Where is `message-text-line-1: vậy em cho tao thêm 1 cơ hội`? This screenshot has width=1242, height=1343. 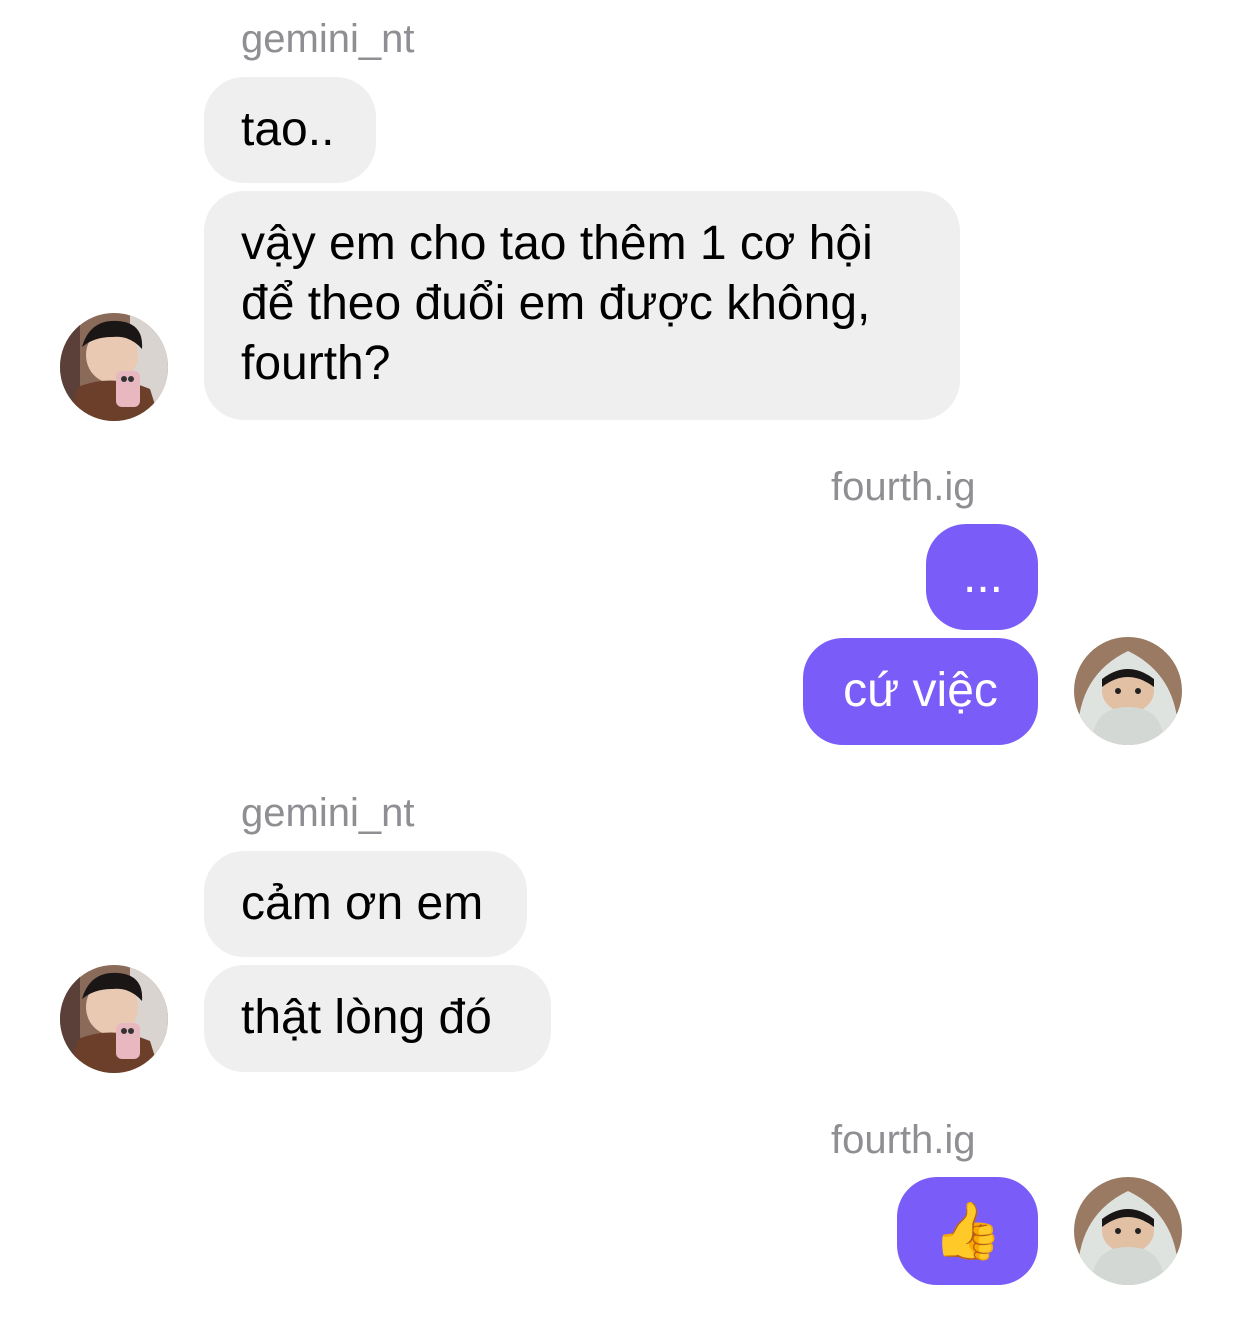 message-text-line-1: vậy em cho tao thêm 1 cơ hội is located at coordinates (557, 243).